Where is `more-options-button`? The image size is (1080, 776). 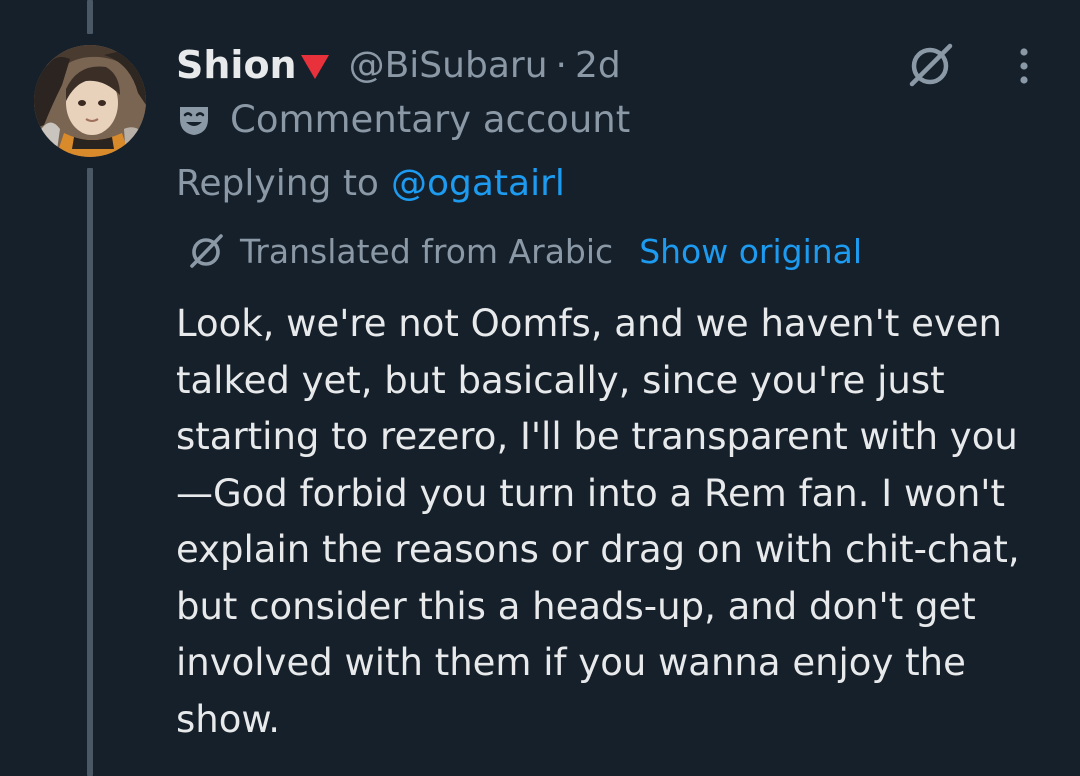
more-options-button is located at coordinates (1024, 66).